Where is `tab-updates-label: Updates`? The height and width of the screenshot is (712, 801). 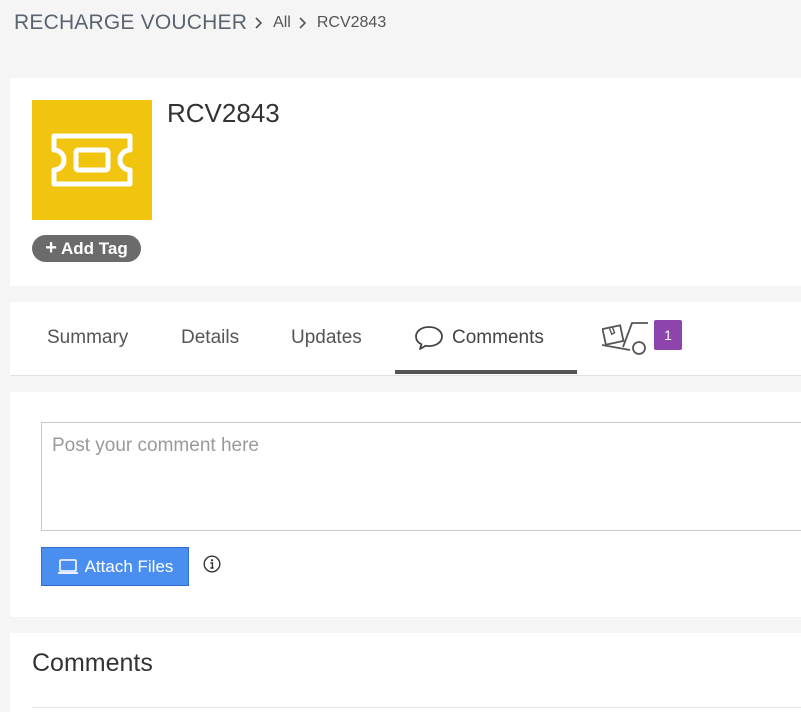 tab-updates-label: Updates is located at coordinates (326, 337).